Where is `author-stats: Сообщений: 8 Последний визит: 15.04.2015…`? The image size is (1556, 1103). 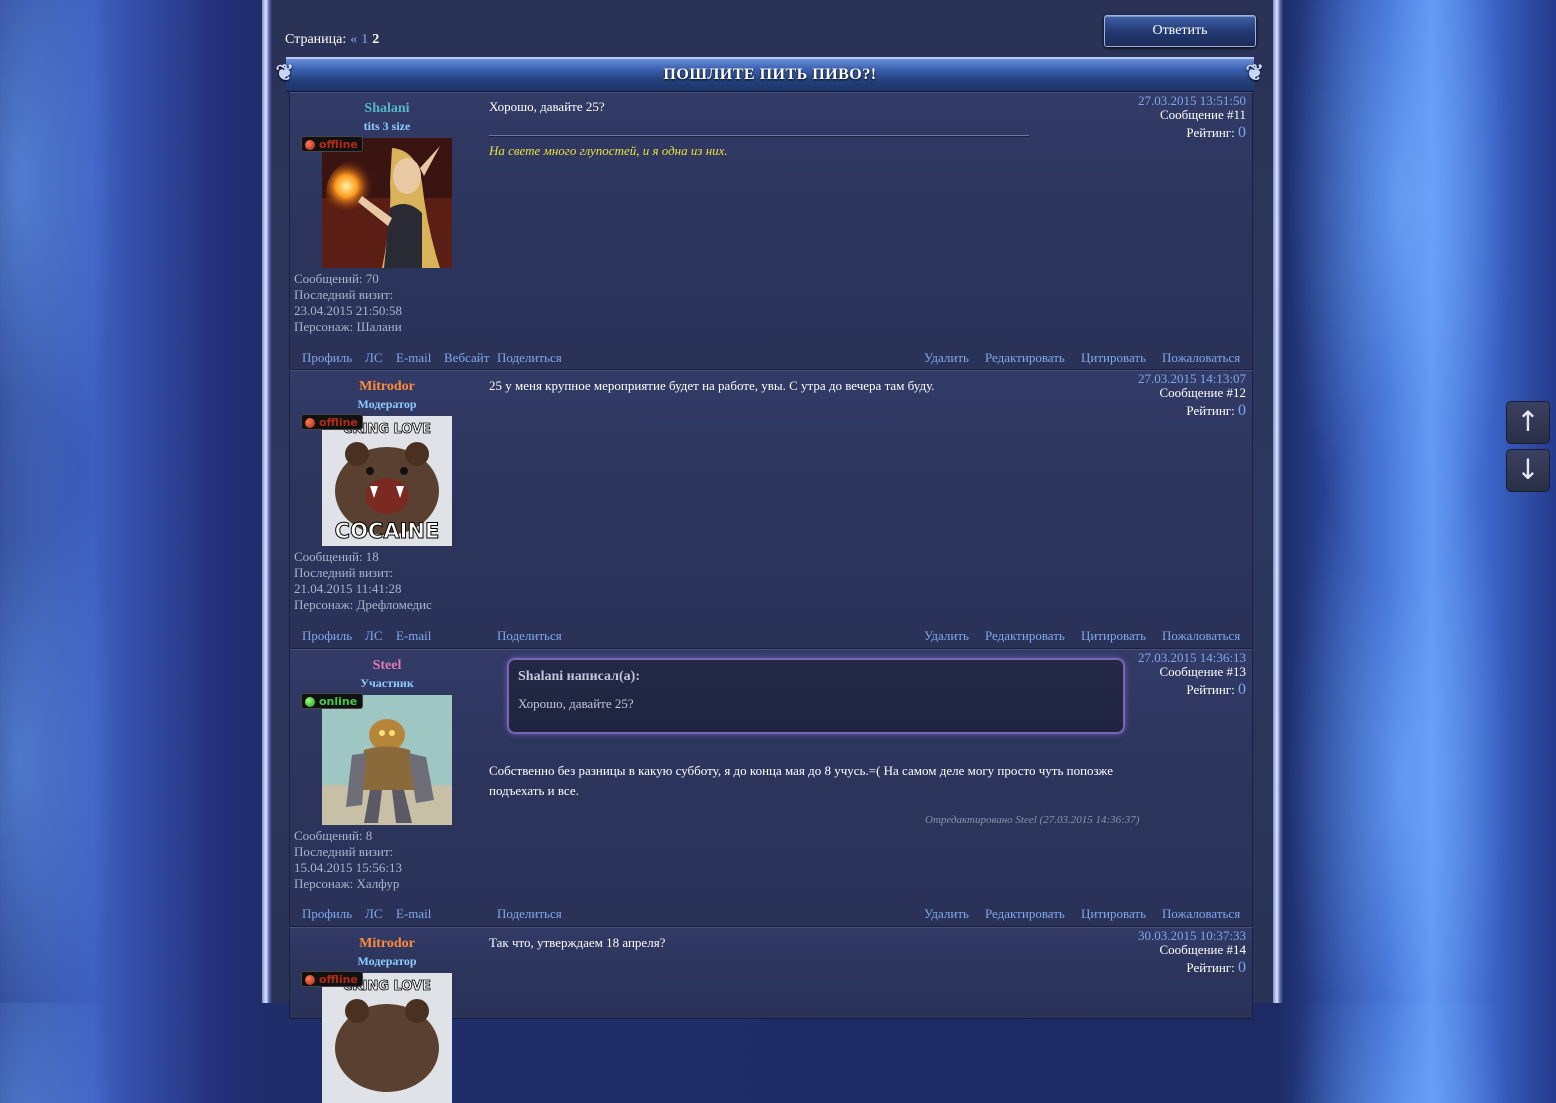
author-stats: Сообщений: 8 Последний визит: 15.04.2015… is located at coordinates (348, 860).